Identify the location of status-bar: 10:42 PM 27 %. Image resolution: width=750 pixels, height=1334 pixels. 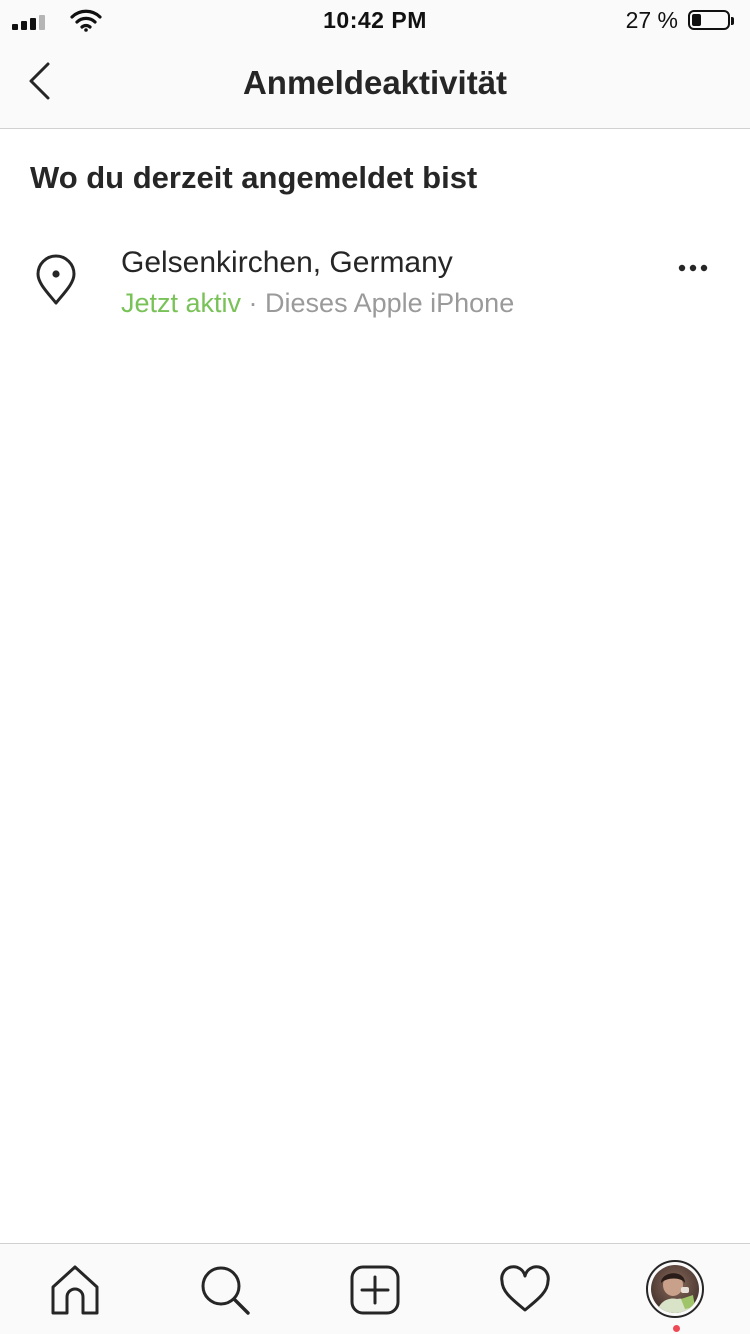
(375, 20).